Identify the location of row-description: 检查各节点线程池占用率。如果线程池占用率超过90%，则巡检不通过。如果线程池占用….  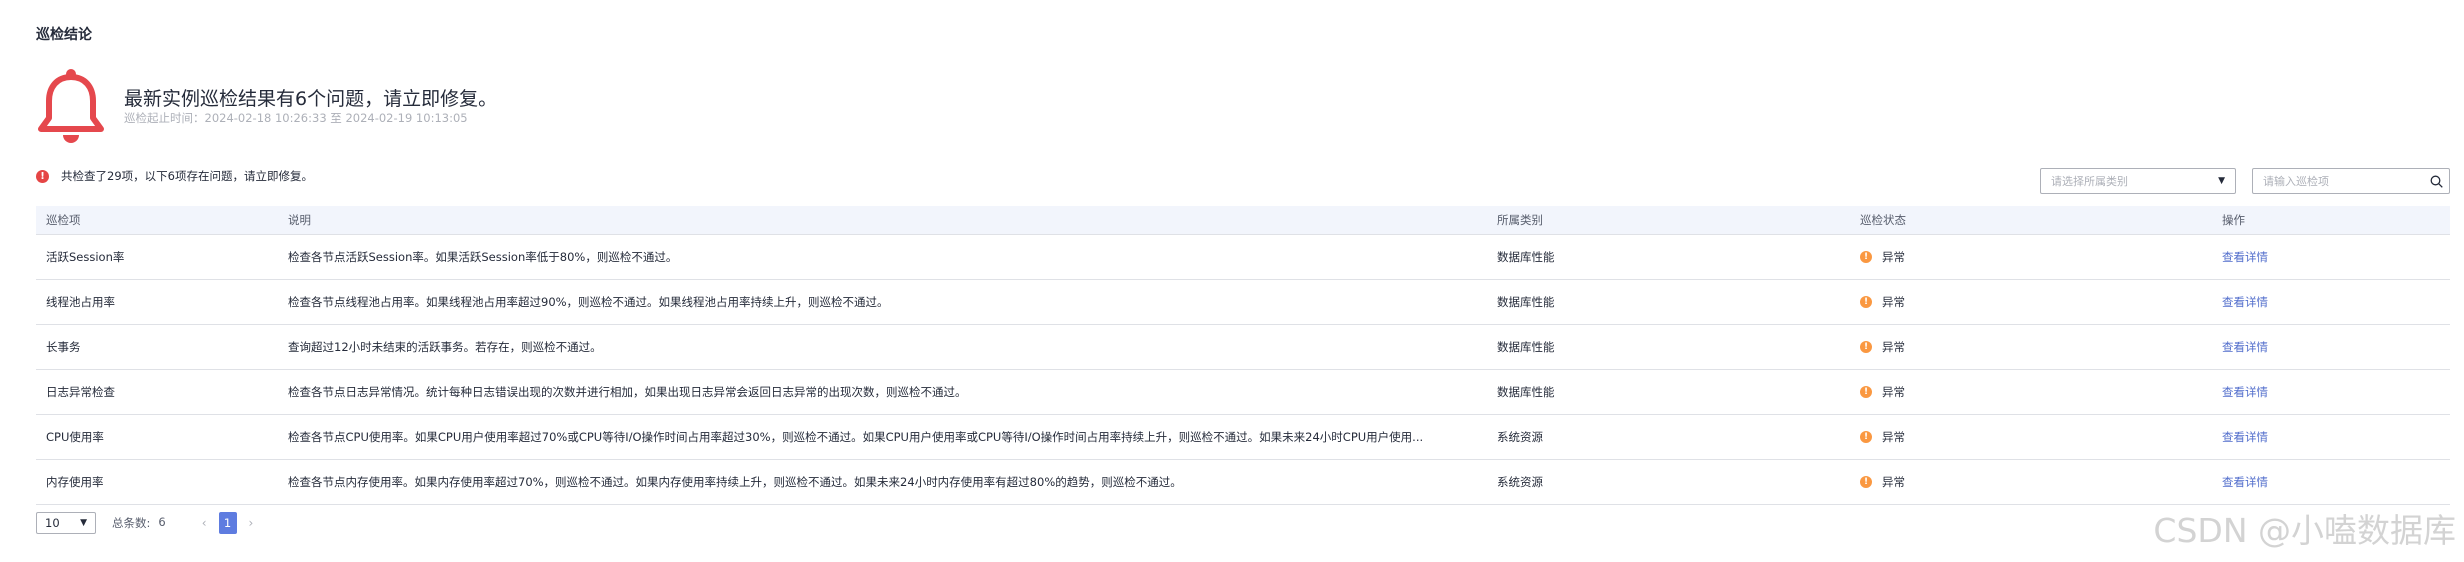
(588, 302).